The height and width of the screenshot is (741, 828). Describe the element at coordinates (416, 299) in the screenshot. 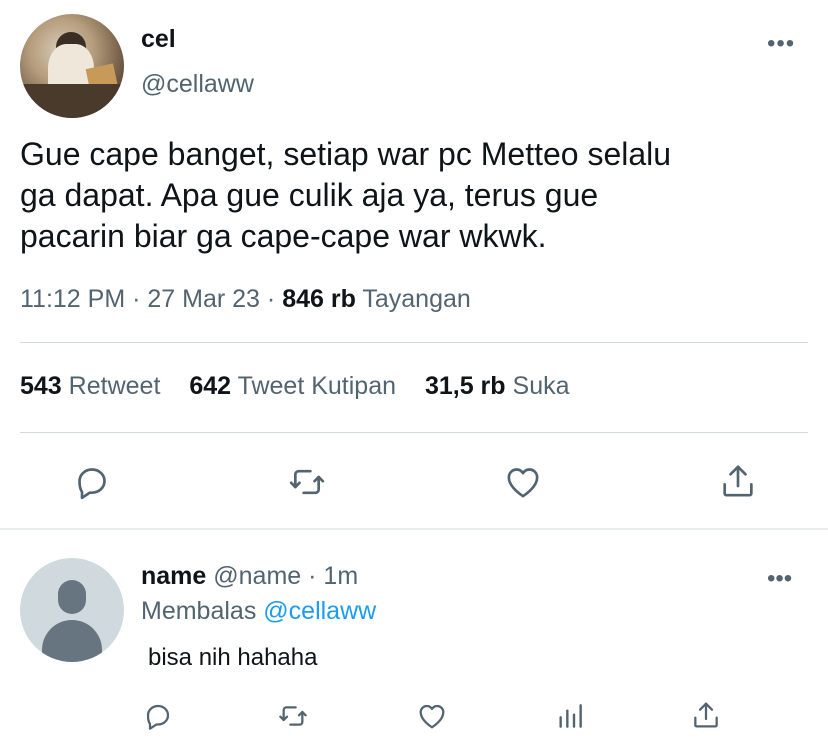

I see `views-label: Tayangan` at that location.